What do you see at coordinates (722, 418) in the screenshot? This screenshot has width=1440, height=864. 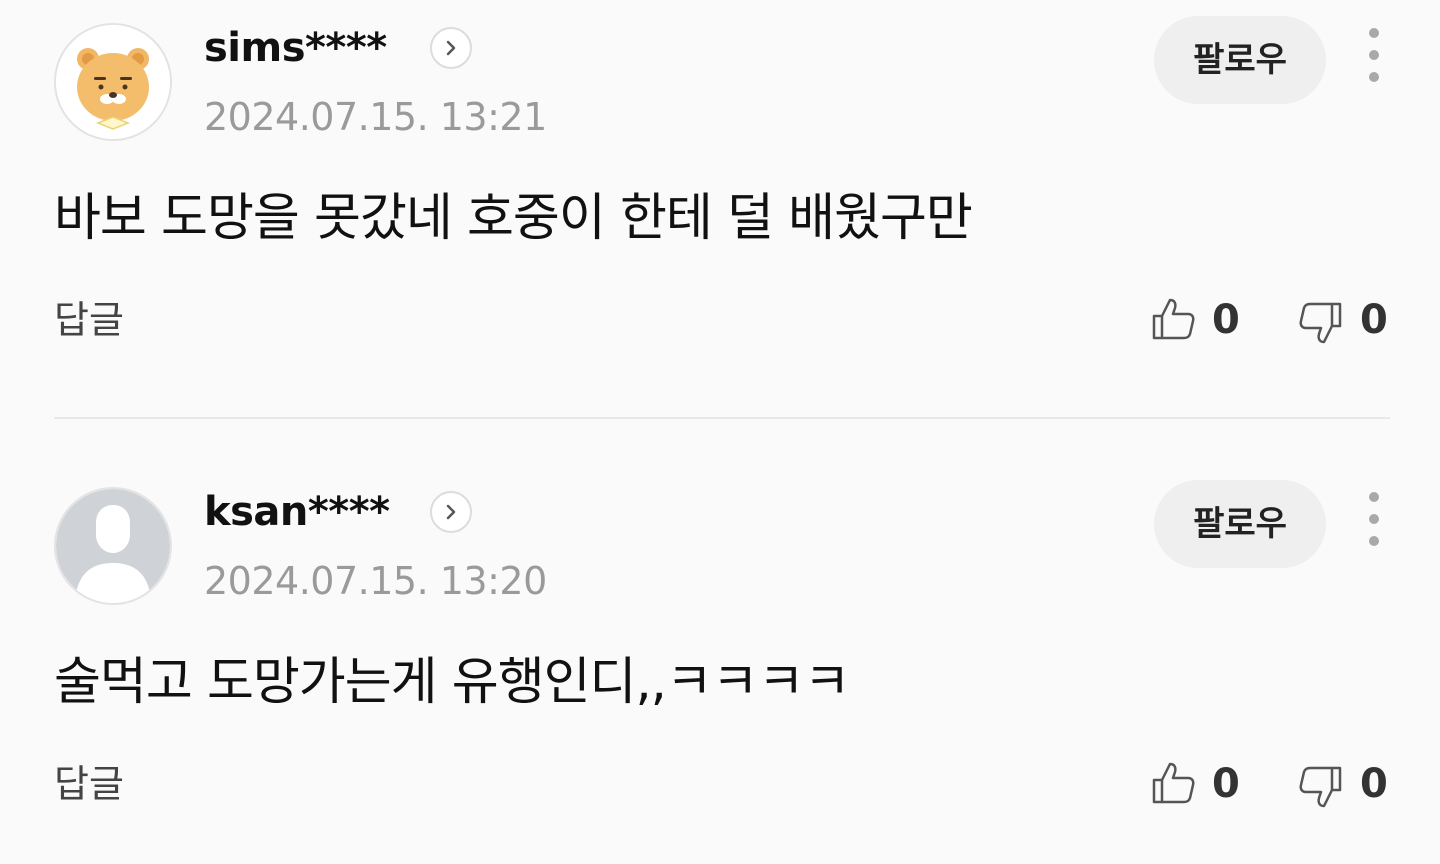 I see `divider` at bounding box center [722, 418].